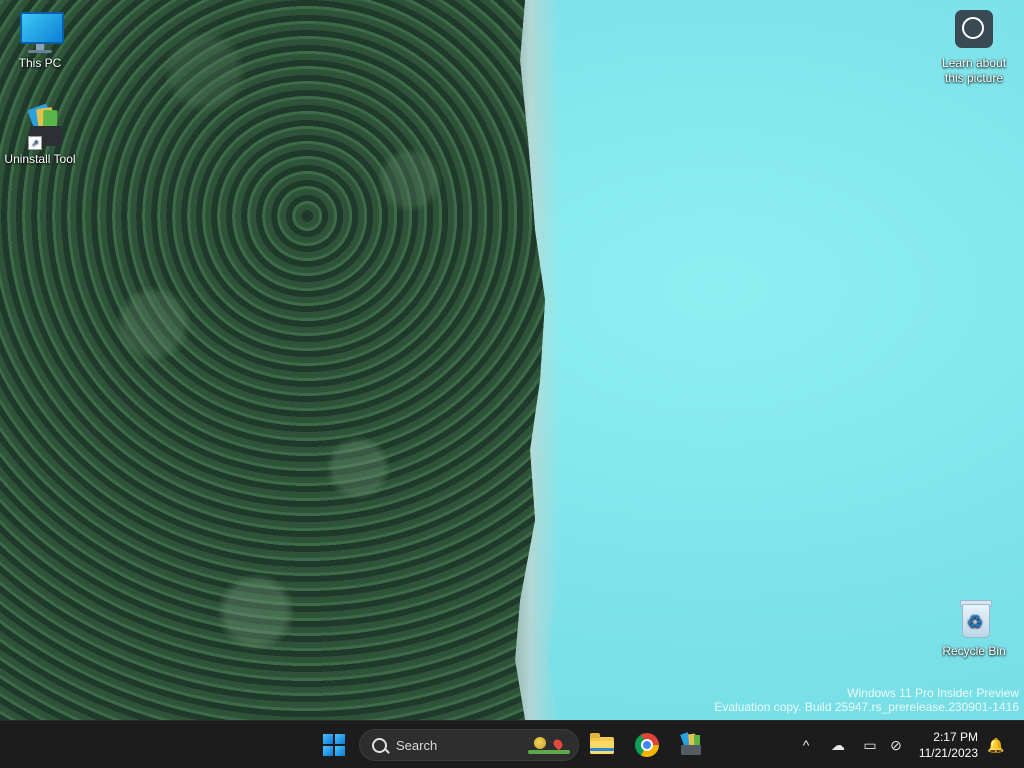  I want to click on desktop-icon-label: This PC, so click(40, 63).